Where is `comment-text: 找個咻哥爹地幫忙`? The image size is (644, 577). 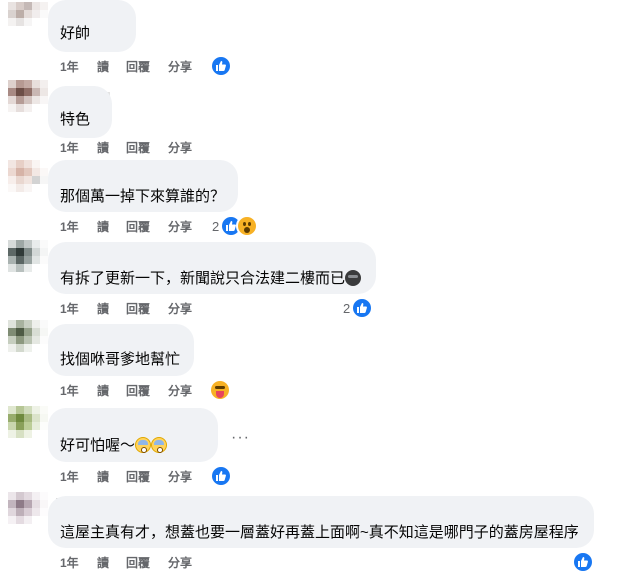
comment-text: 找個咻哥爹地幫忙 is located at coordinates (120, 359).